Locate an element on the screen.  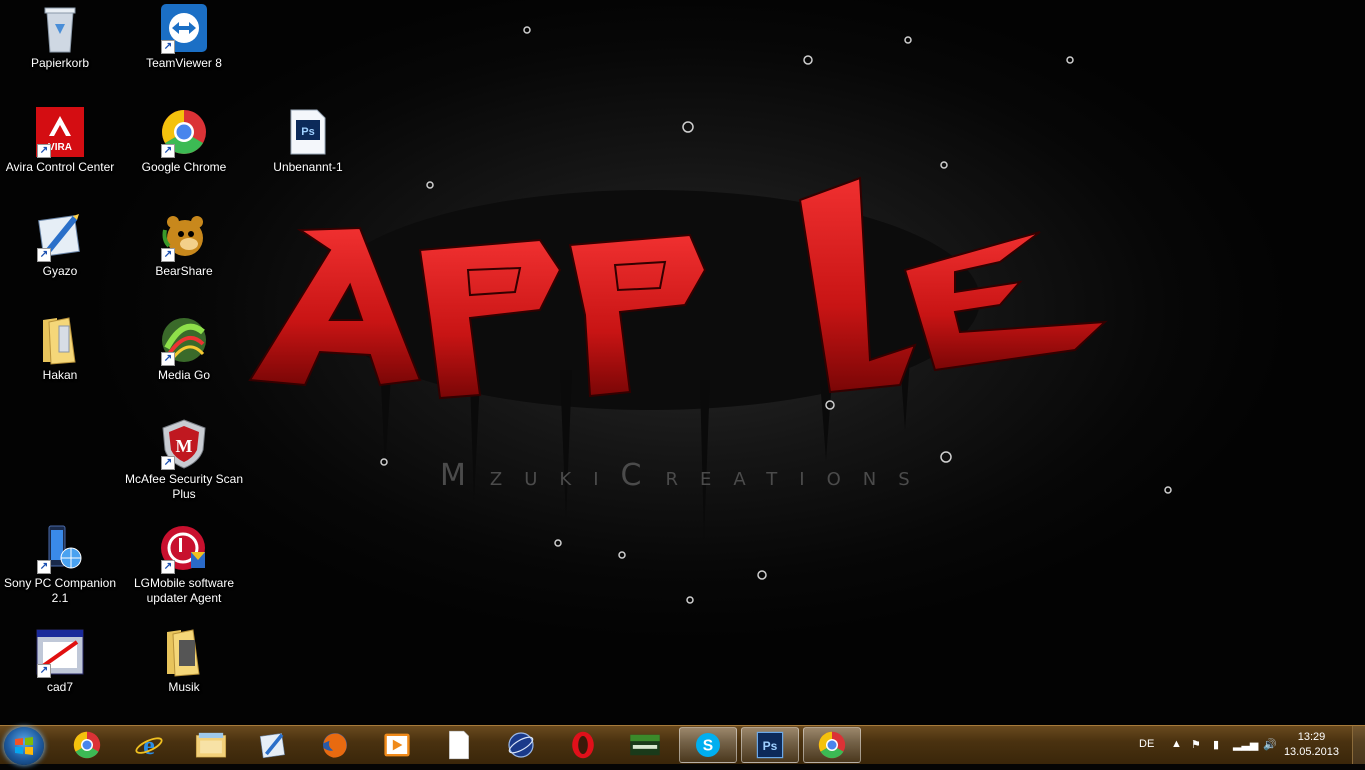
desktop-icon-avira: VIRA ↗ Avira Control Center is located at coordinates (60, 140).